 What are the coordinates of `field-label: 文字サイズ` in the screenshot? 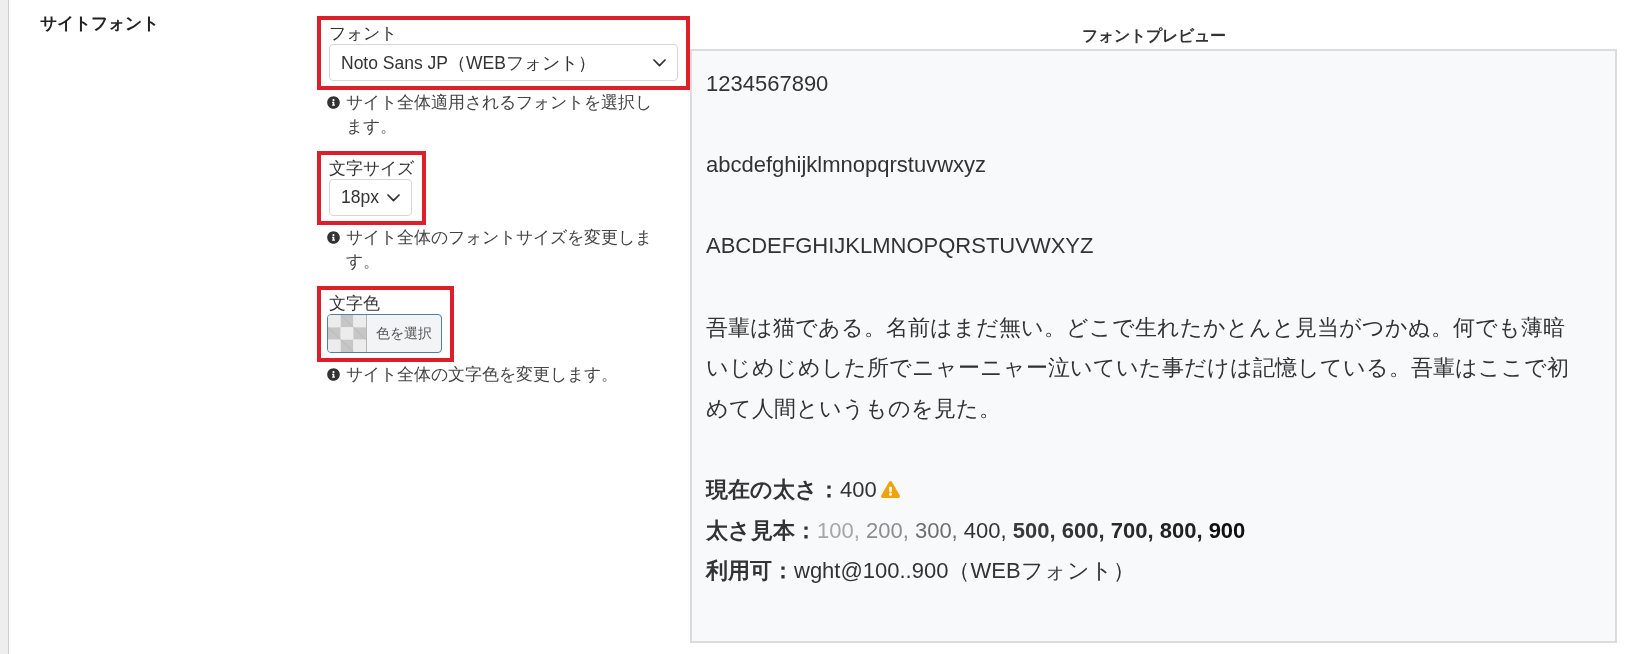 It's located at (371, 168).